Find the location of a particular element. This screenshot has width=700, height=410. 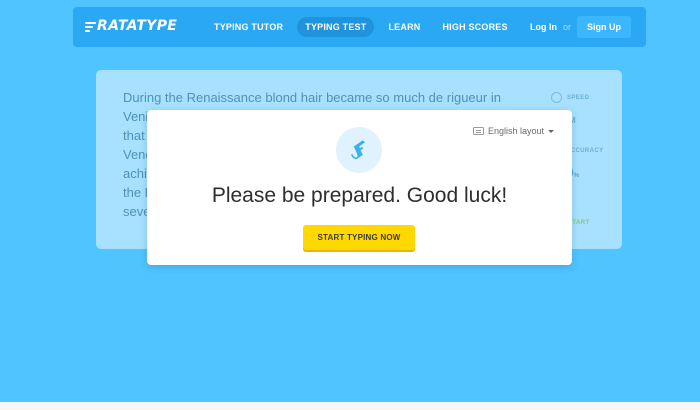

nav-typing-tutor: TYPING TUTOR is located at coordinates (248, 27).